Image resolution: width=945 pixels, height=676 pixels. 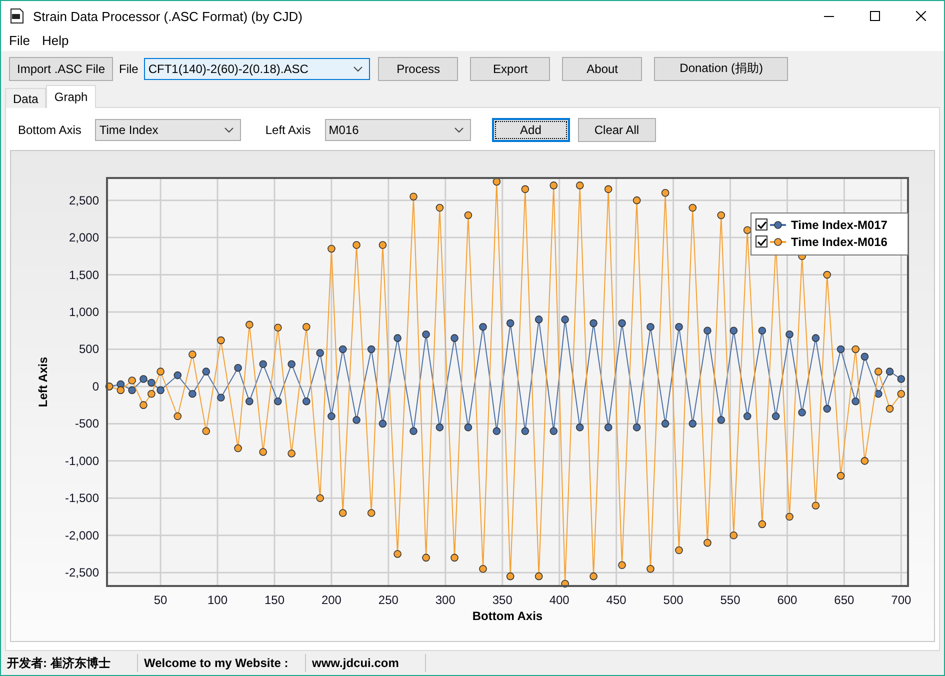 What do you see at coordinates (71, 96) in the screenshot?
I see `tab: Graph` at bounding box center [71, 96].